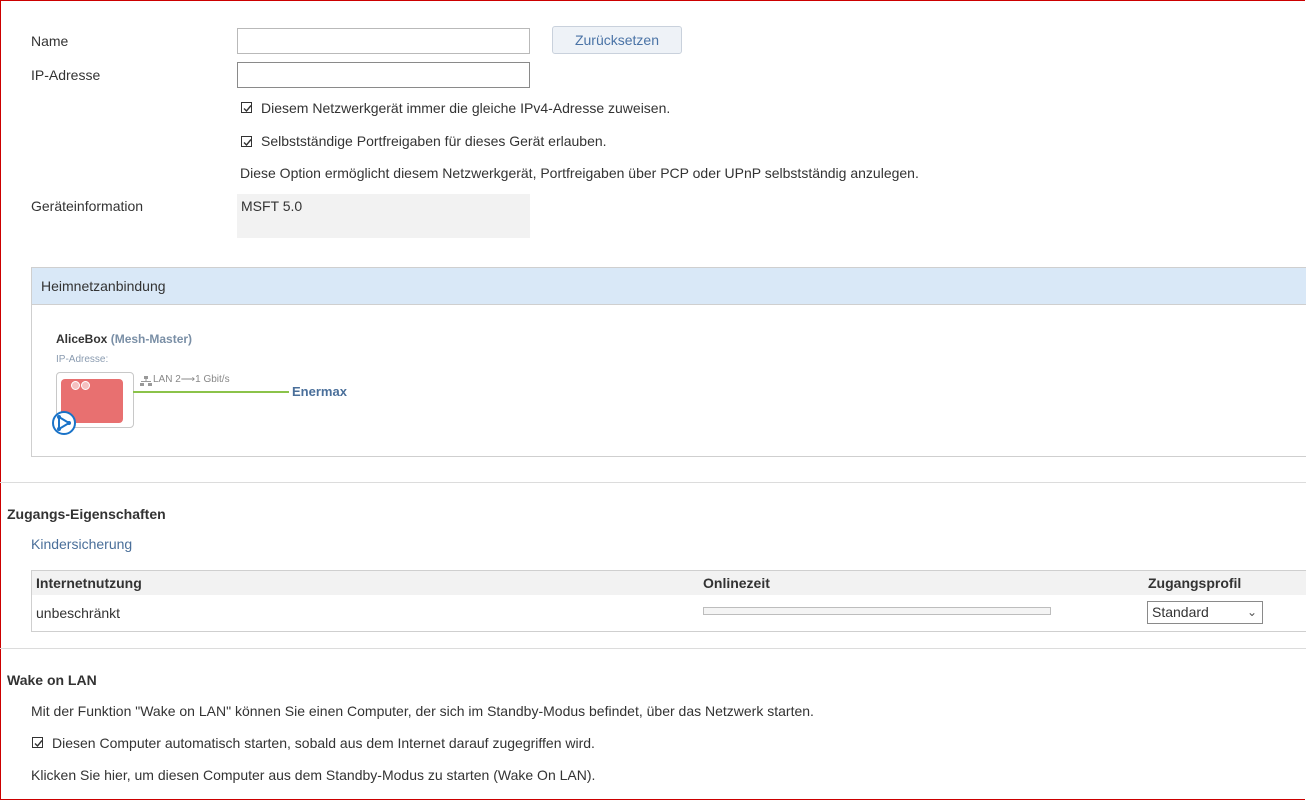 Image resolution: width=1306 pixels, height=800 pixels. Describe the element at coordinates (319, 391) in the screenshot. I see `device-name: Enermax` at that location.